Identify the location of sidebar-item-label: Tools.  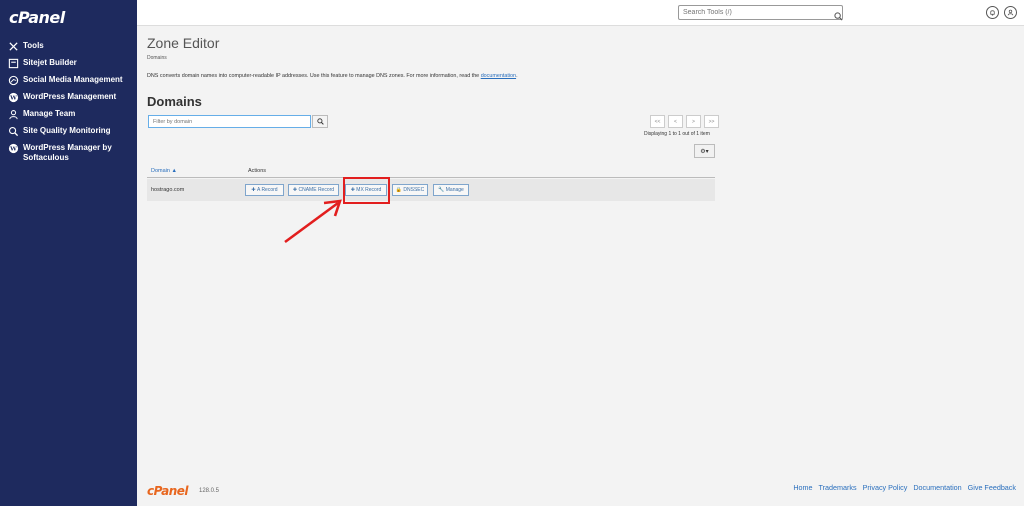
(33, 45).